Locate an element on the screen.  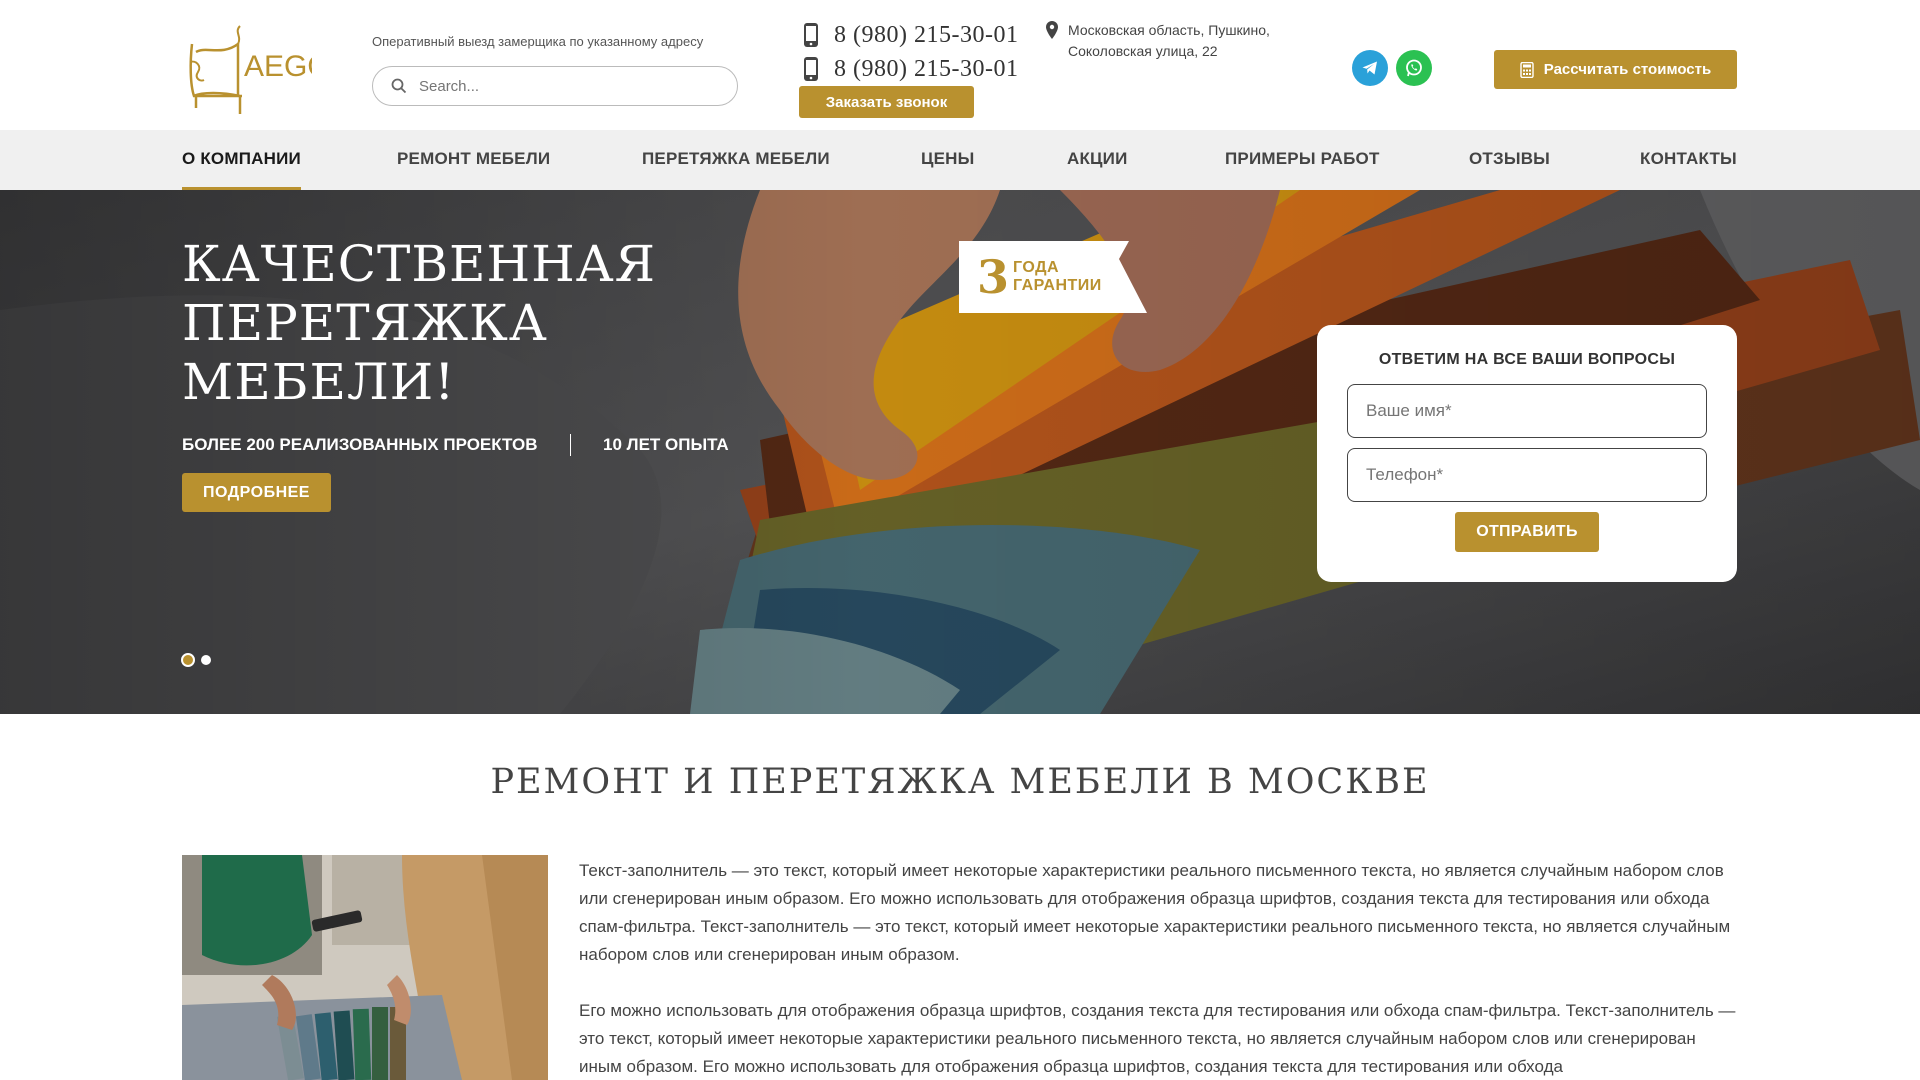
hero-title-line: КАЧЕСТВЕННАЯ is located at coordinates (419, 264).